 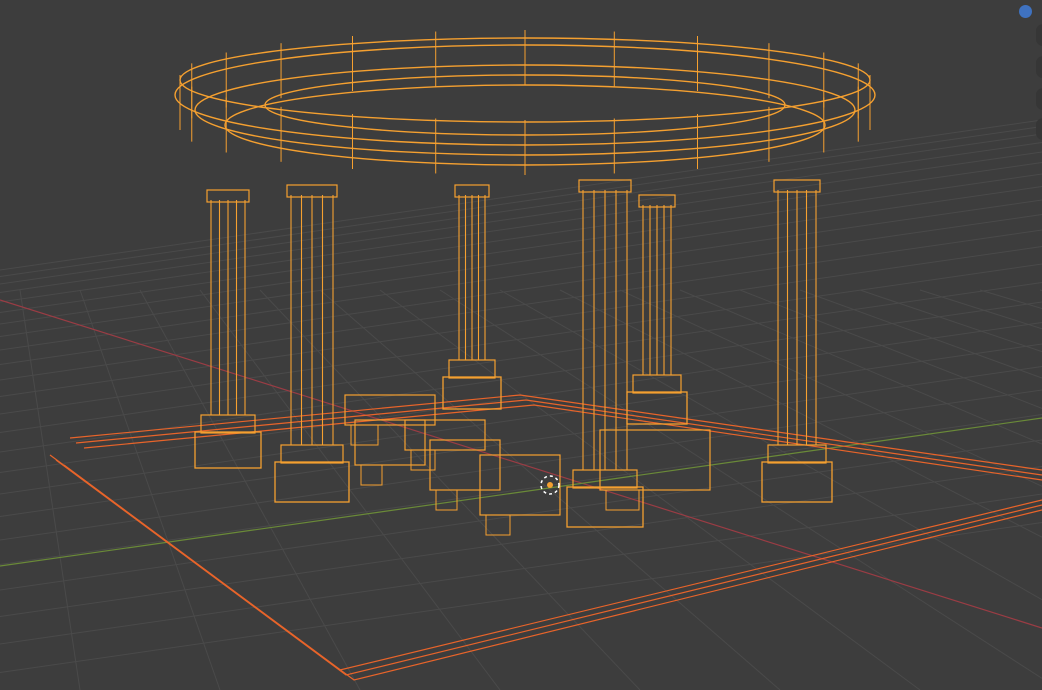 What do you see at coordinates (465, 465) in the screenshot?
I see `bench` at bounding box center [465, 465].